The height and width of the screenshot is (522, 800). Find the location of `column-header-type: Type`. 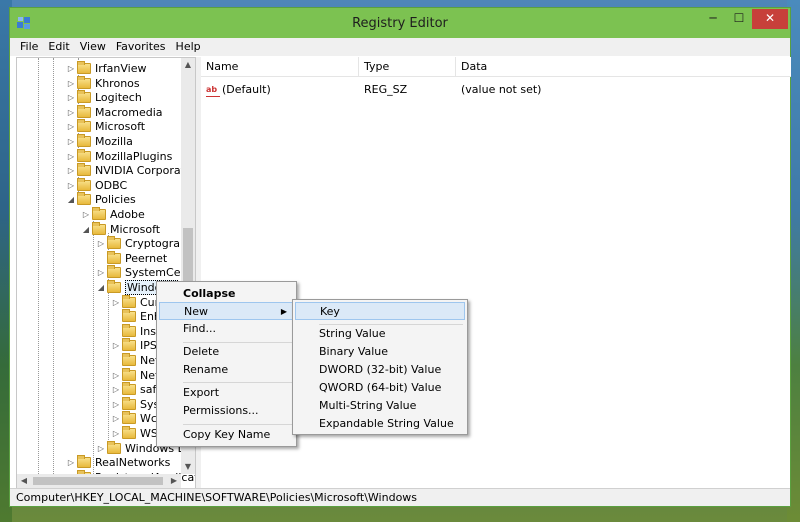

column-header-type: Type is located at coordinates (407, 67).